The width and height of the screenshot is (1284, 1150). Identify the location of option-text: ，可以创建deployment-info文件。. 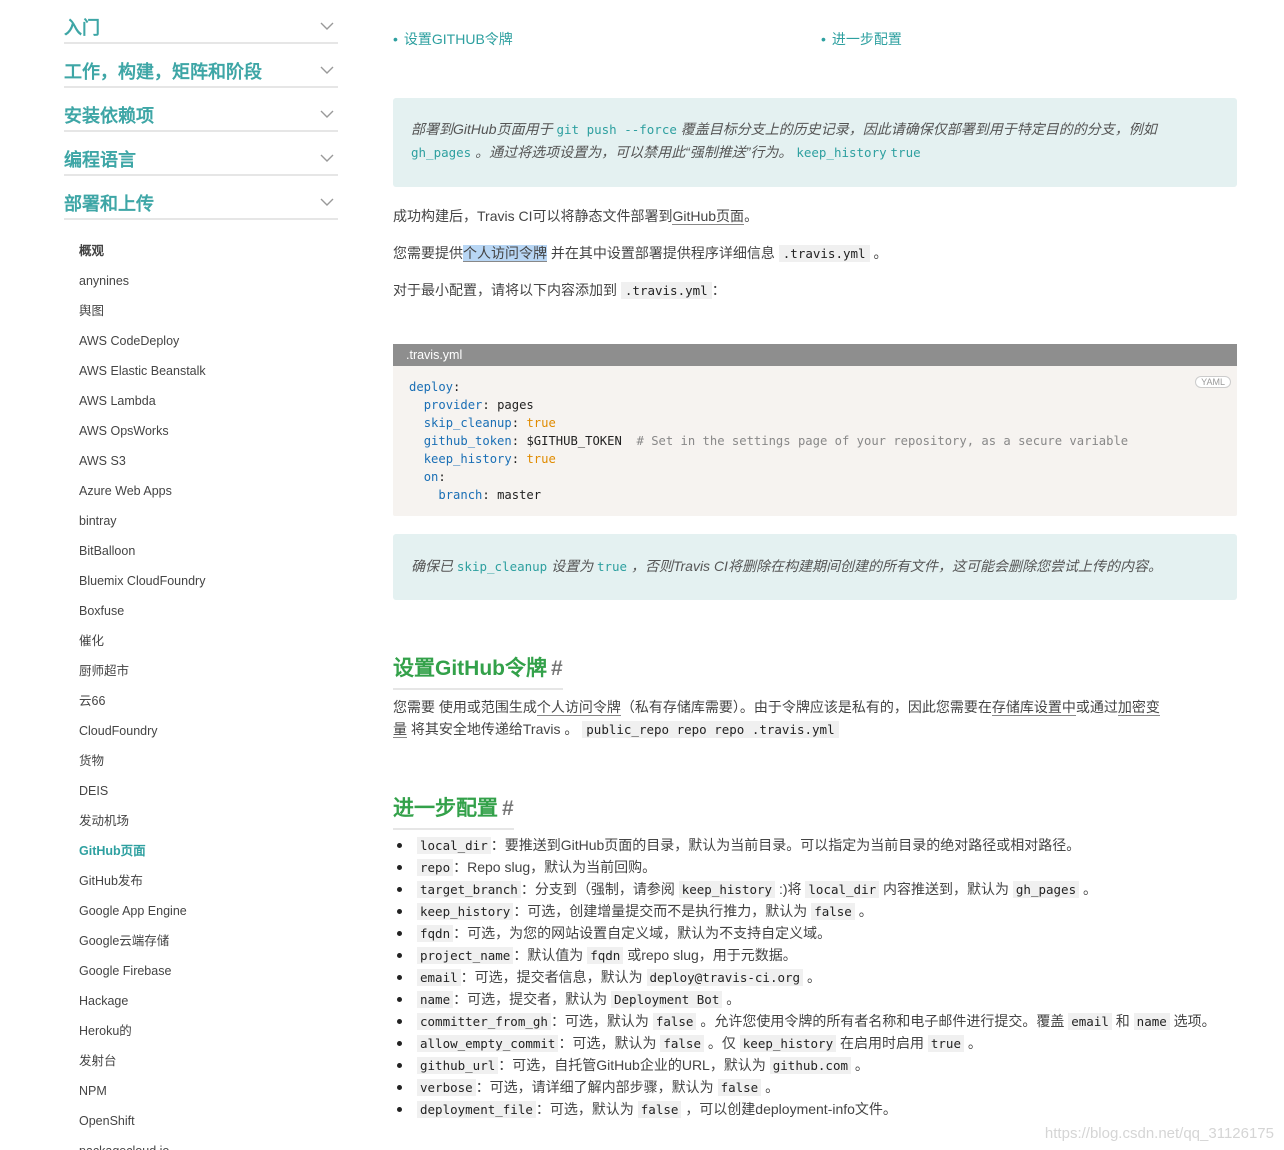
(791, 1109).